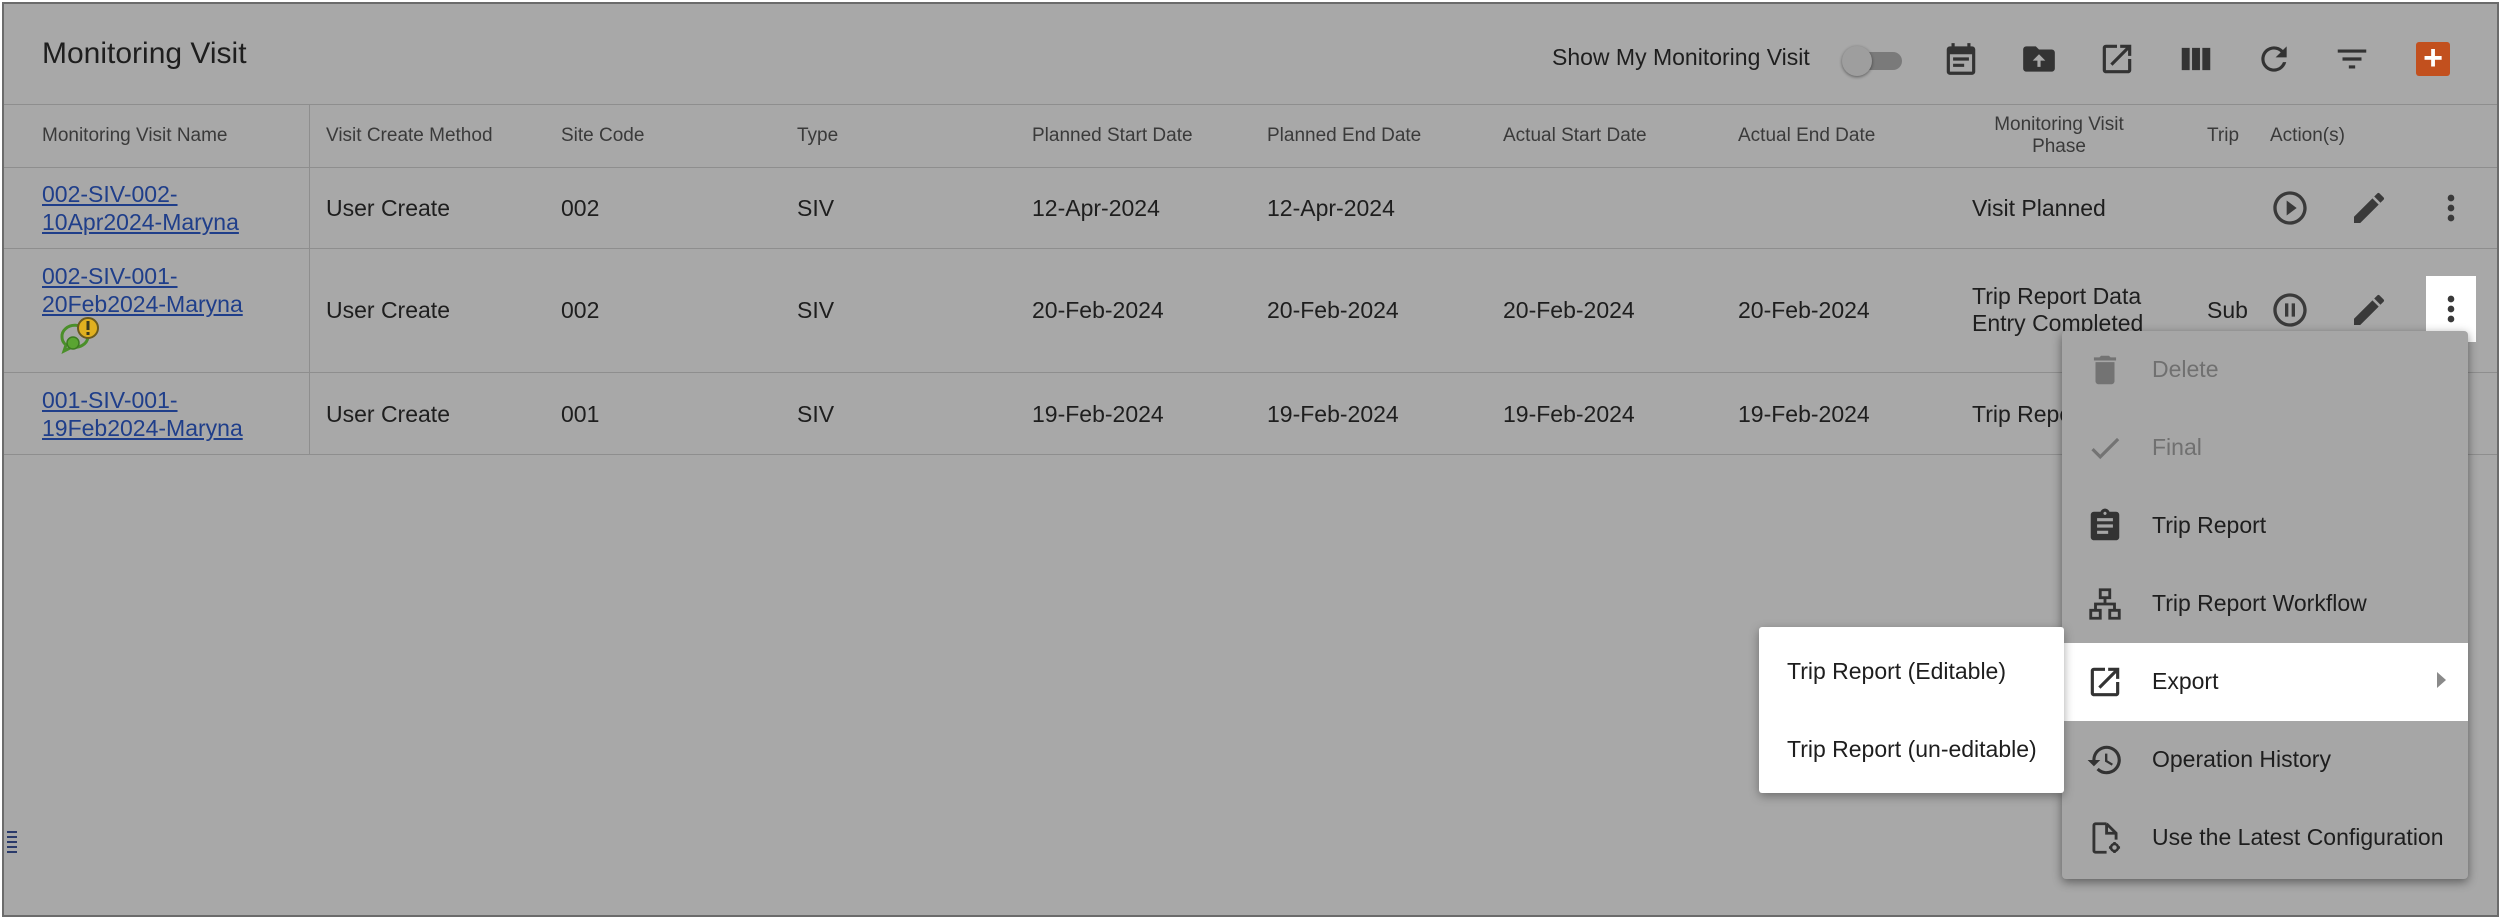  I want to click on add-button: +, so click(2433, 58).